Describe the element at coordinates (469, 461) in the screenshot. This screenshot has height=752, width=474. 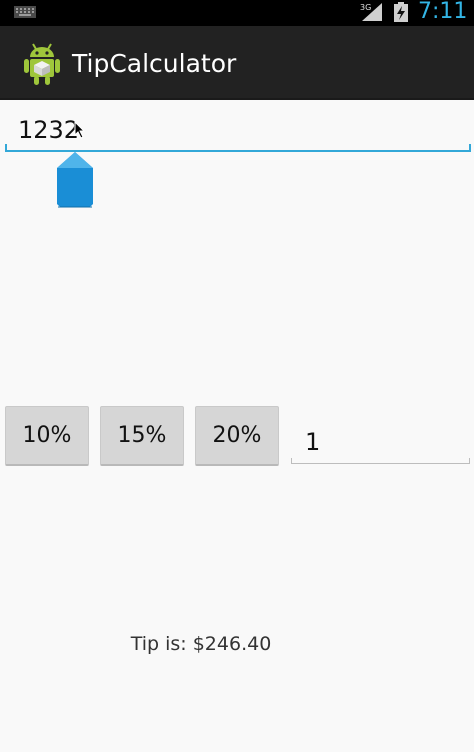
I see `people-count-underline-right-tick` at that location.